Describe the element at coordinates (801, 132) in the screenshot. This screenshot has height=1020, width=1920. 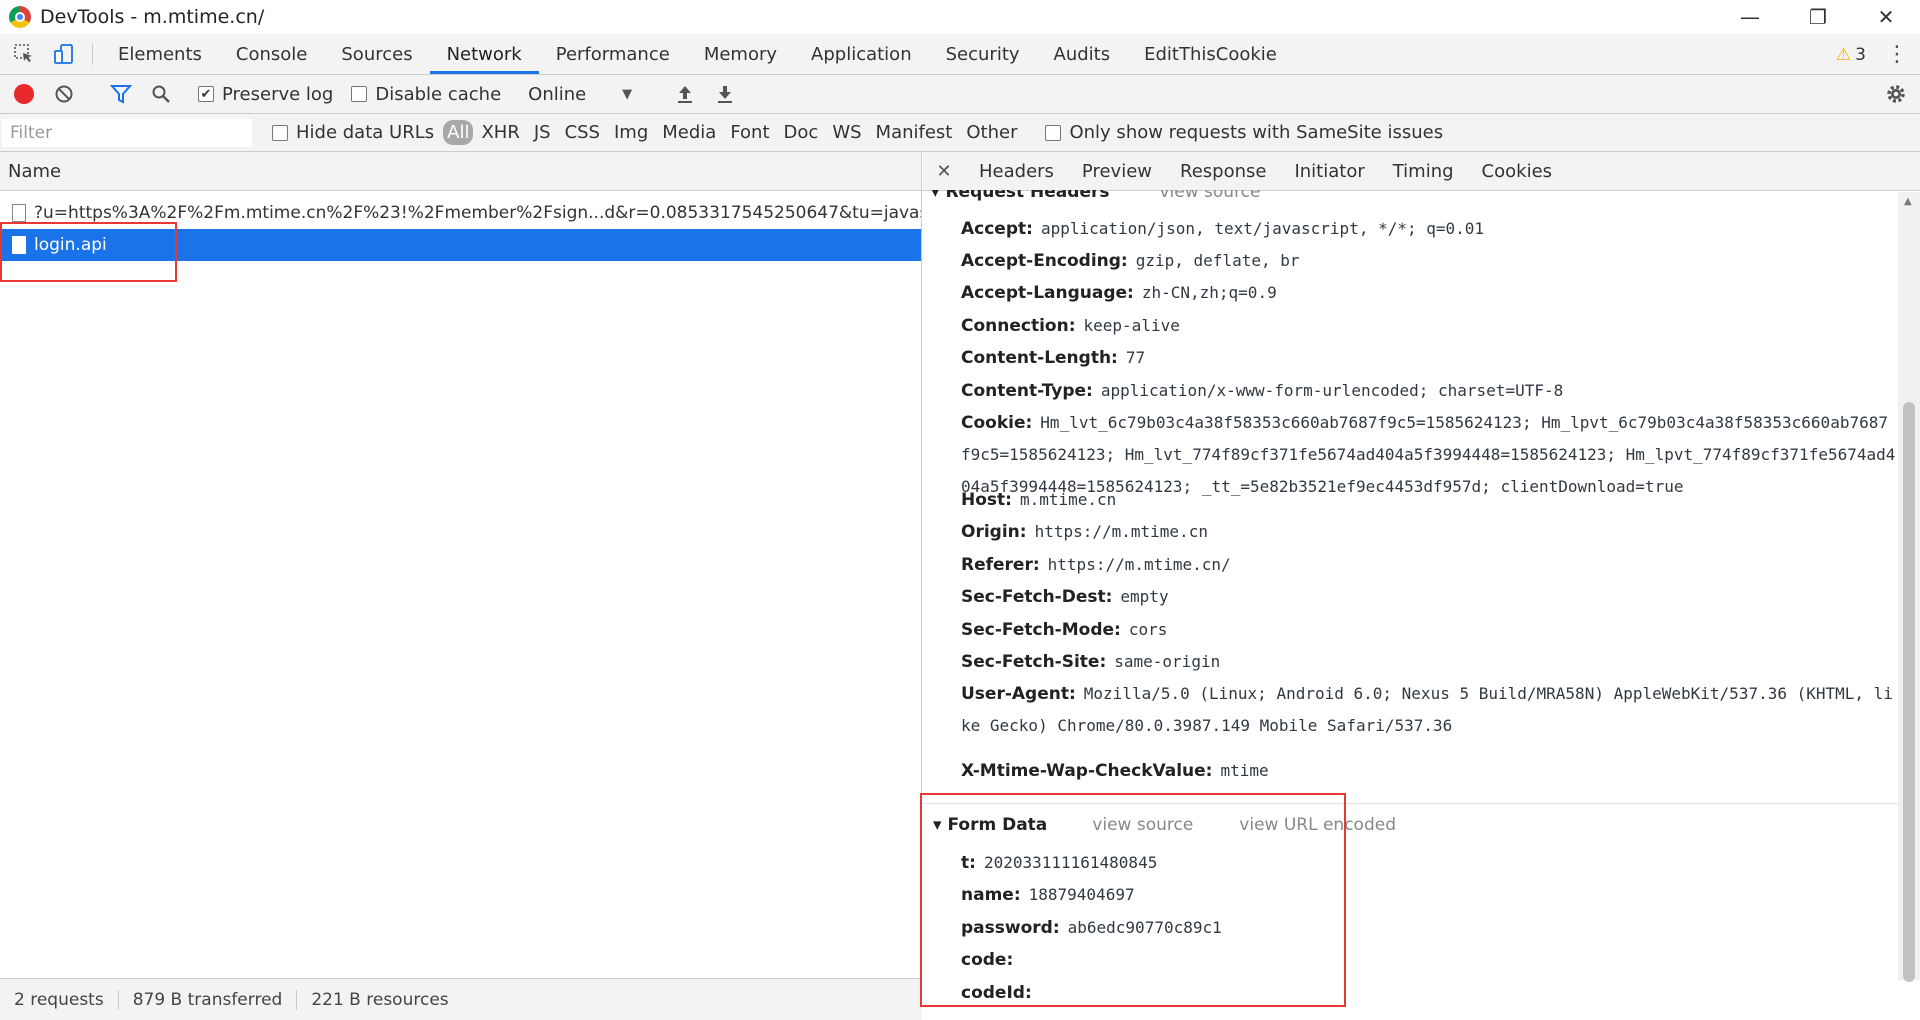
I see `filter-type-doc: Doc` at that location.